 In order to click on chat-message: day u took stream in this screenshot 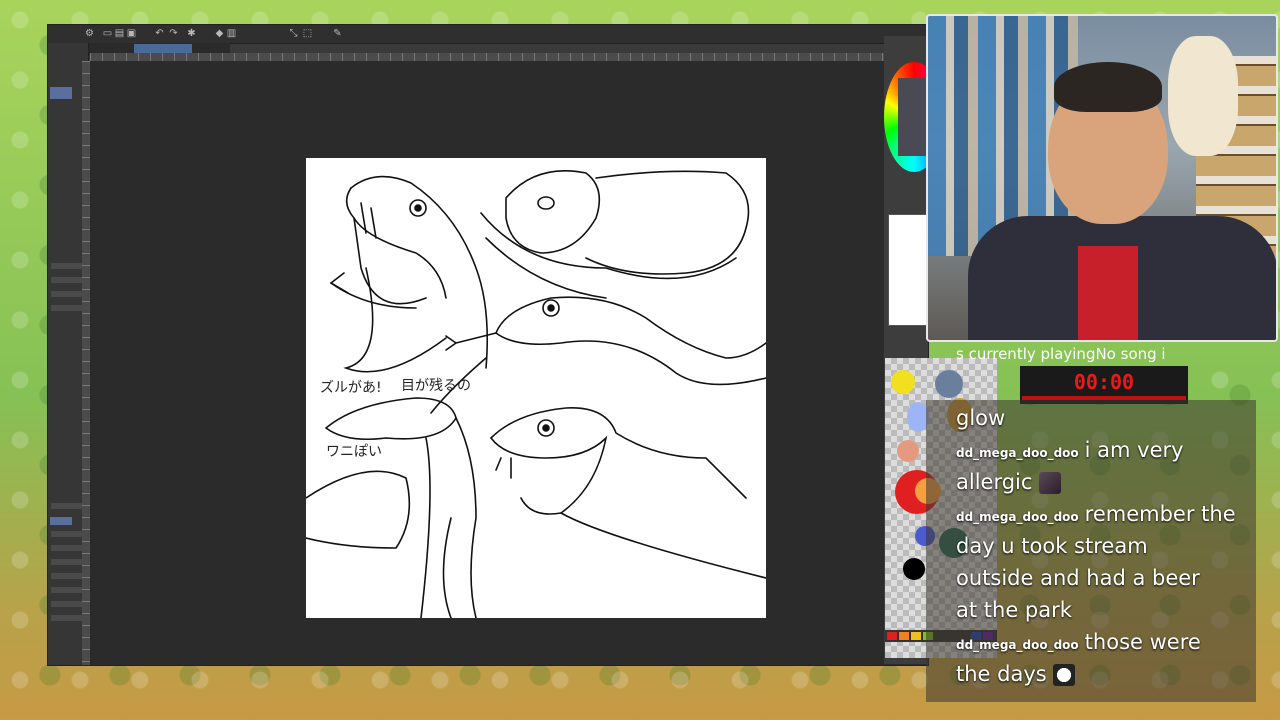, I will do `click(1101, 546)`.